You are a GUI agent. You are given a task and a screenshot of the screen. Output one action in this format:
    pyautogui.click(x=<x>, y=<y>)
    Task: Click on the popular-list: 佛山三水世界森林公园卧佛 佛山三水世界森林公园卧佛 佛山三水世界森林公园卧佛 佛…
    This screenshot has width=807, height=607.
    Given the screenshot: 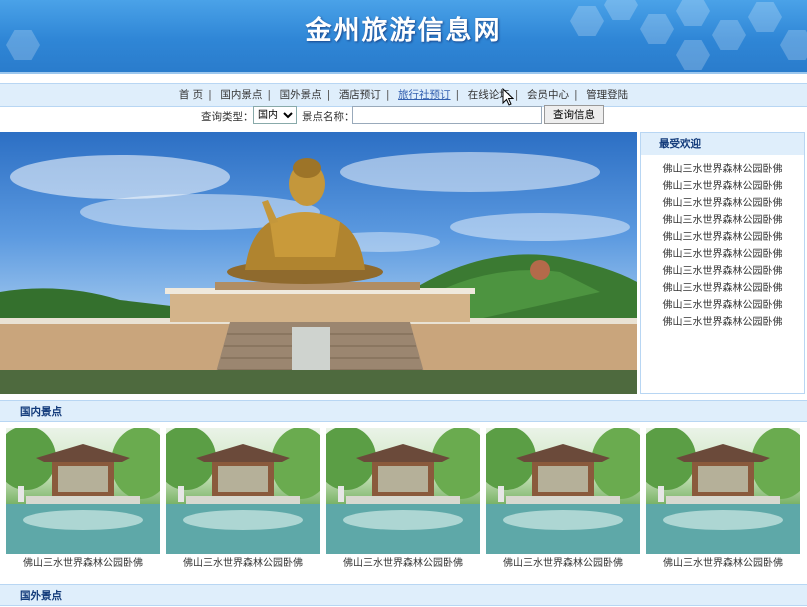 What is the action you would take?
    pyautogui.click(x=722, y=246)
    